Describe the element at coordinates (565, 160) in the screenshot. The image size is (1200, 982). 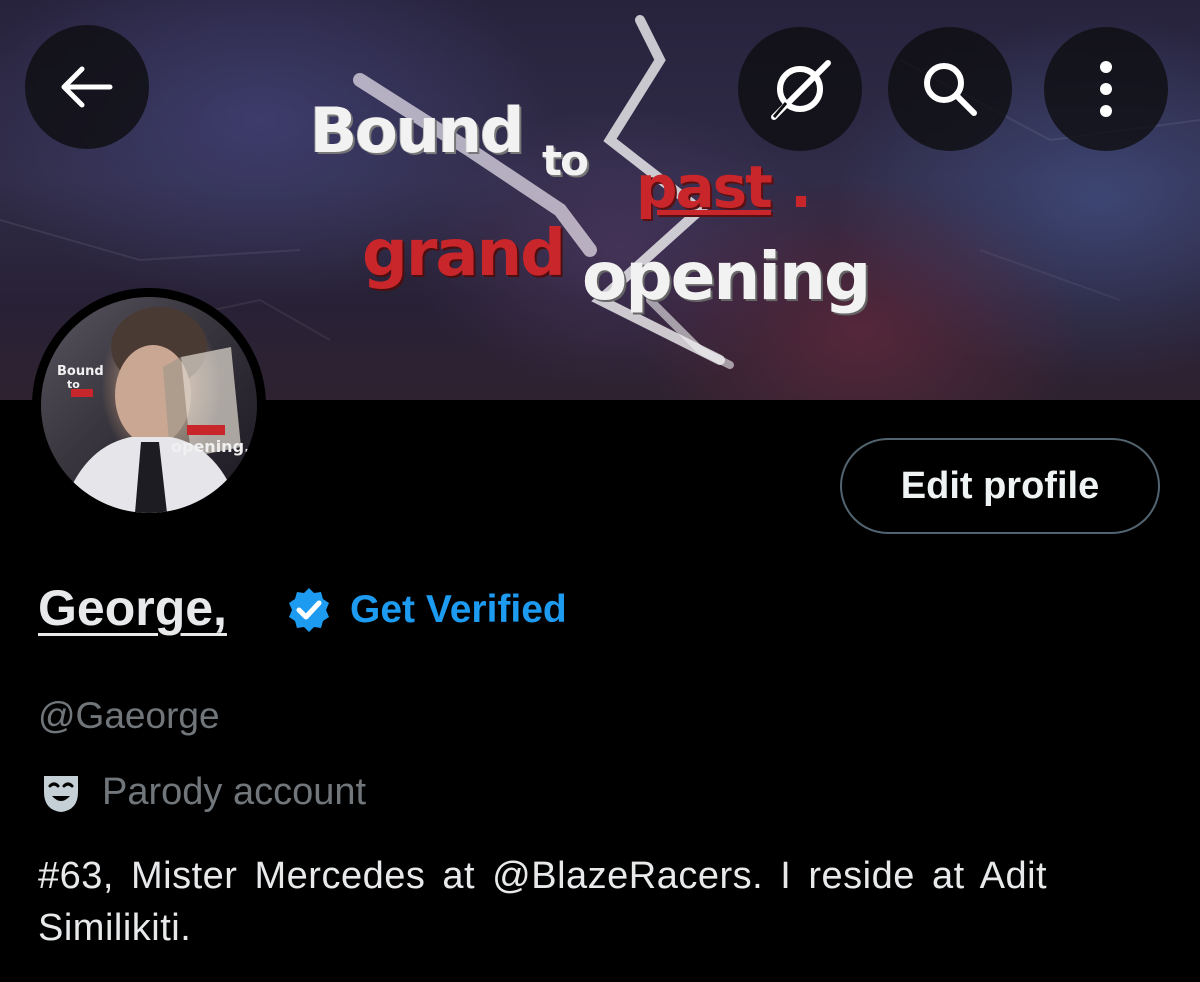
I see `banner-text-to: to` at that location.